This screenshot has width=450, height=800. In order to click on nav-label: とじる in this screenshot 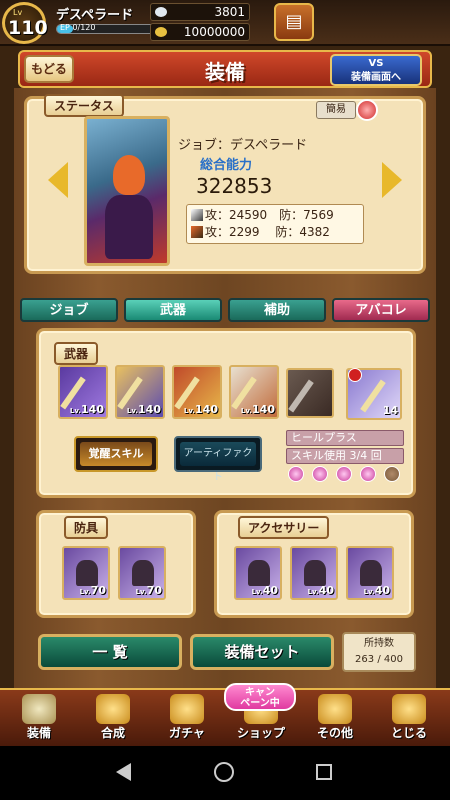, I will do `click(408, 733)`.